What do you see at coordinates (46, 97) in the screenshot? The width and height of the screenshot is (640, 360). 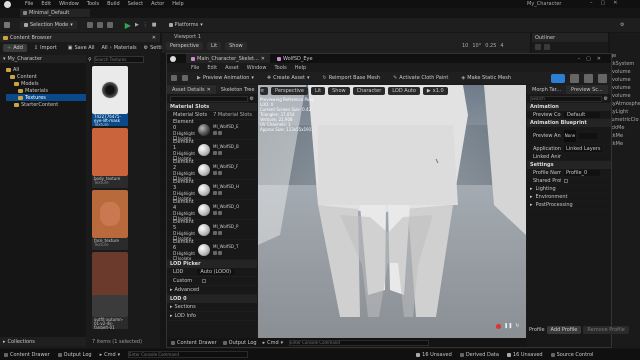 I see `tree-item-textures: Textures` at bounding box center [46, 97].